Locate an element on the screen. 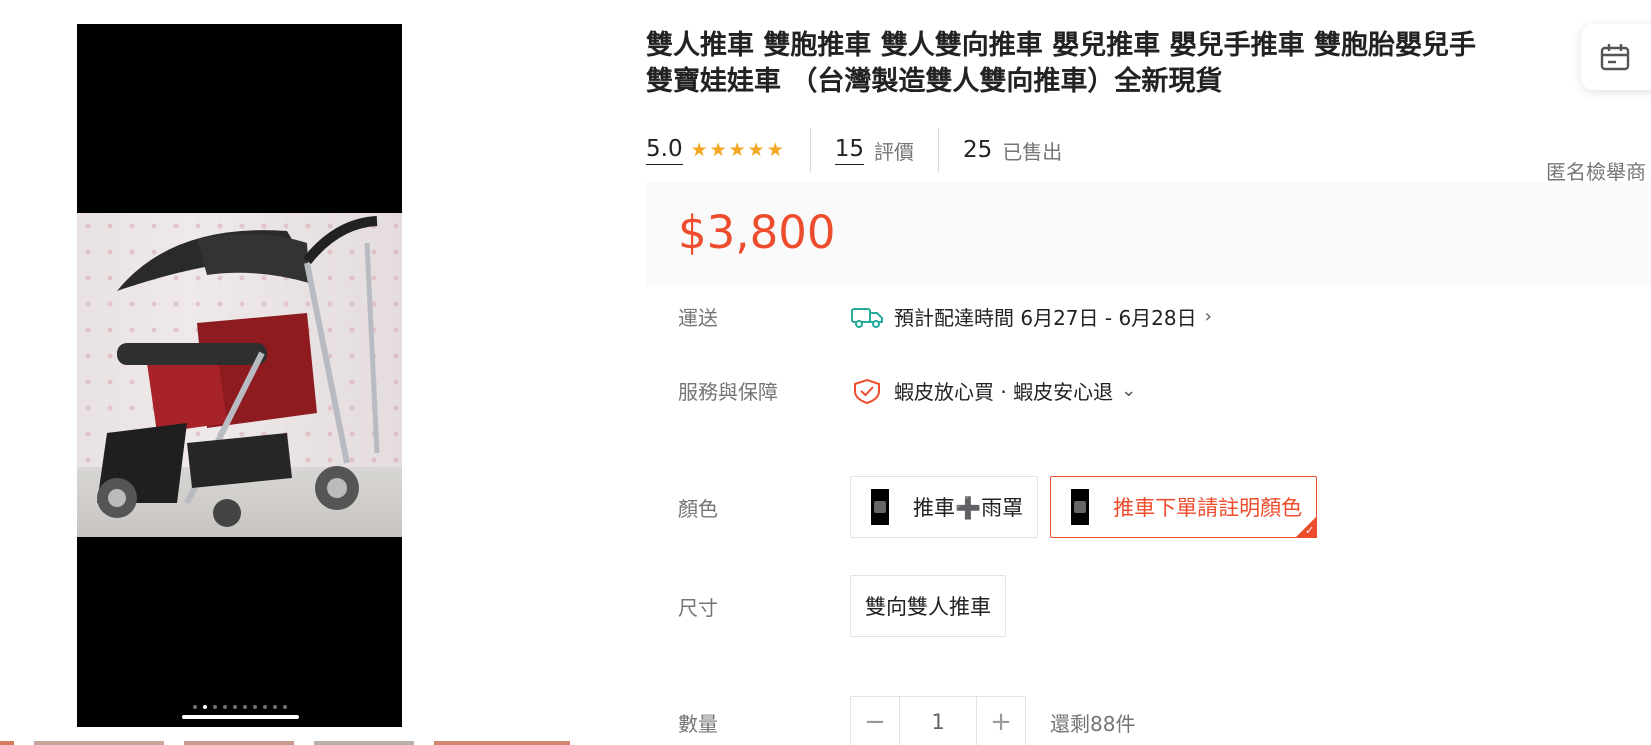  size-option: 雙向雙人推車 is located at coordinates (928, 606).